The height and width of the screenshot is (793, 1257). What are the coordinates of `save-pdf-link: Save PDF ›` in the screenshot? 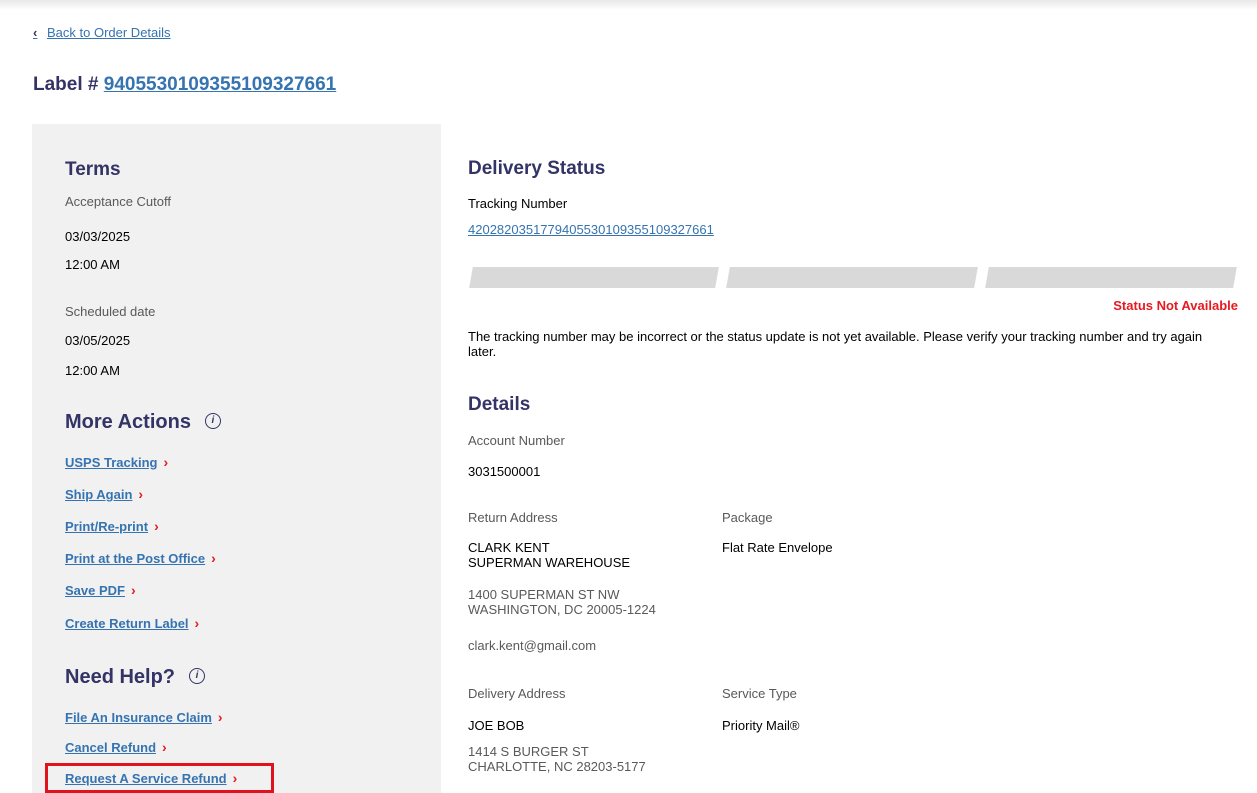 It's located at (100, 590).